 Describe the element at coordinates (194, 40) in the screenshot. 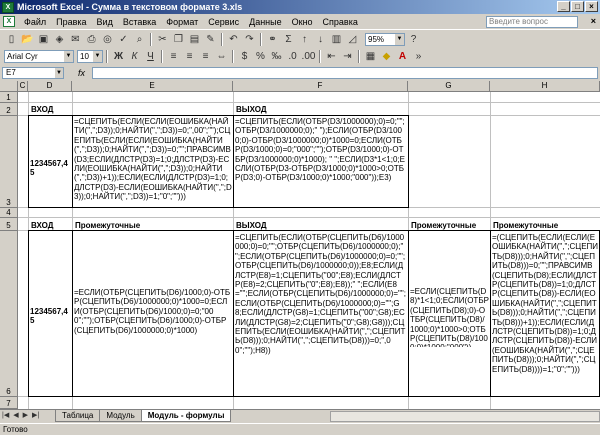

I see `paste-icon: ▤` at that location.